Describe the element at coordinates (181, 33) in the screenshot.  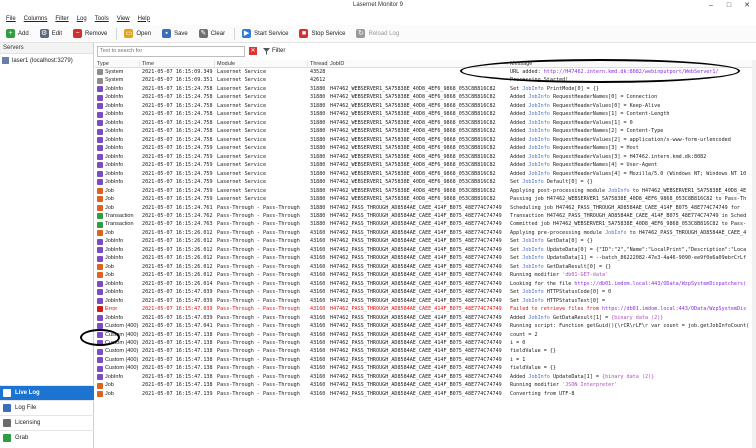
I see `save-label: Save` at that location.